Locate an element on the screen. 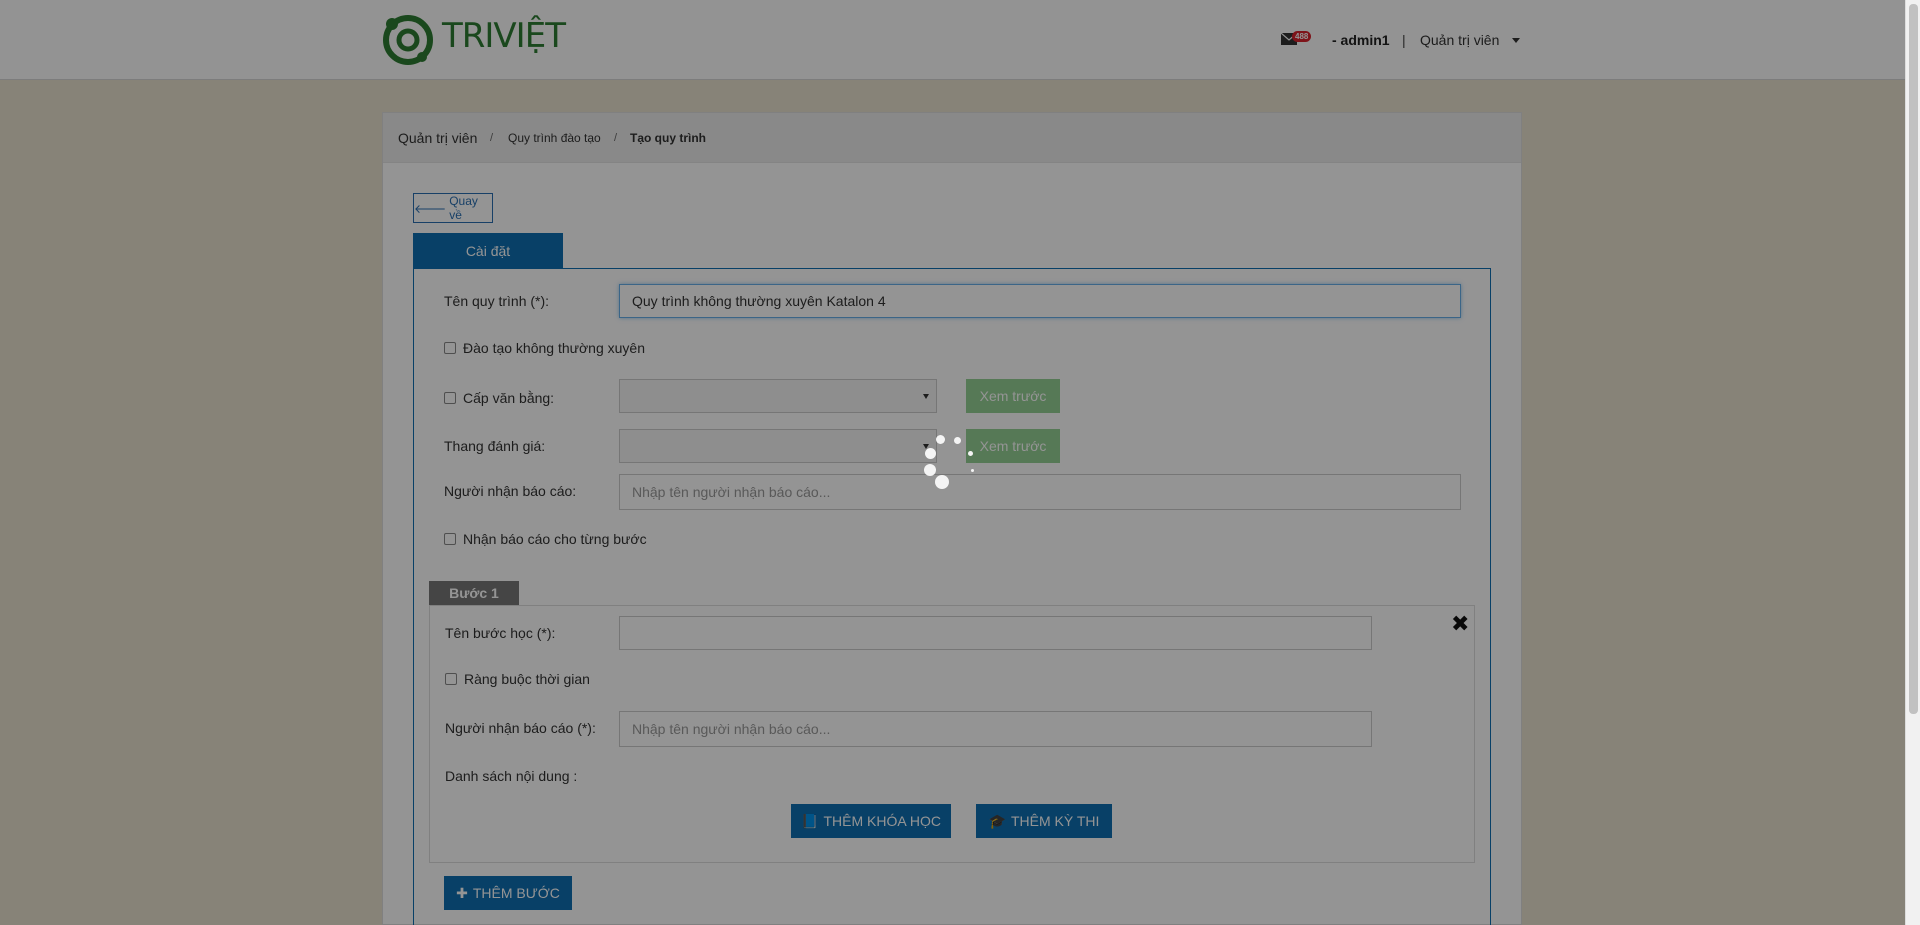  page-scrollbar is located at coordinates (1912, 462).